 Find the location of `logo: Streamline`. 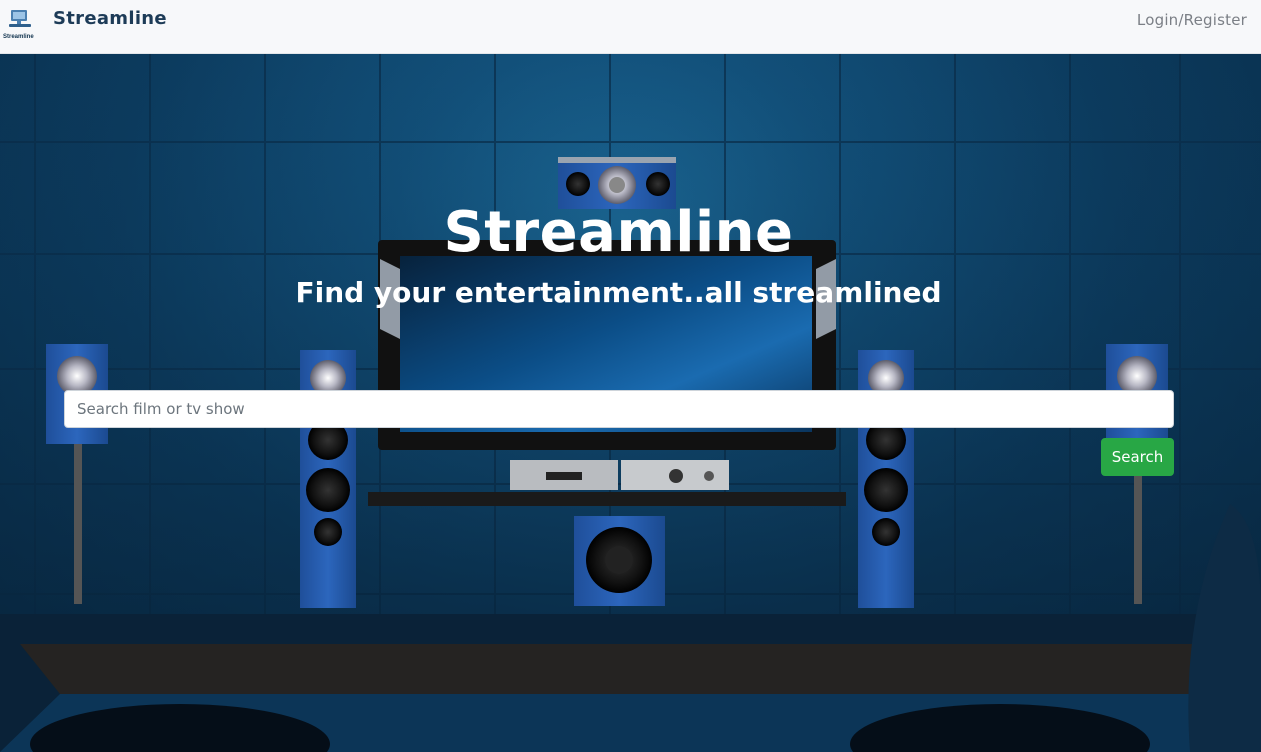

logo: Streamline is located at coordinates (20, 24).